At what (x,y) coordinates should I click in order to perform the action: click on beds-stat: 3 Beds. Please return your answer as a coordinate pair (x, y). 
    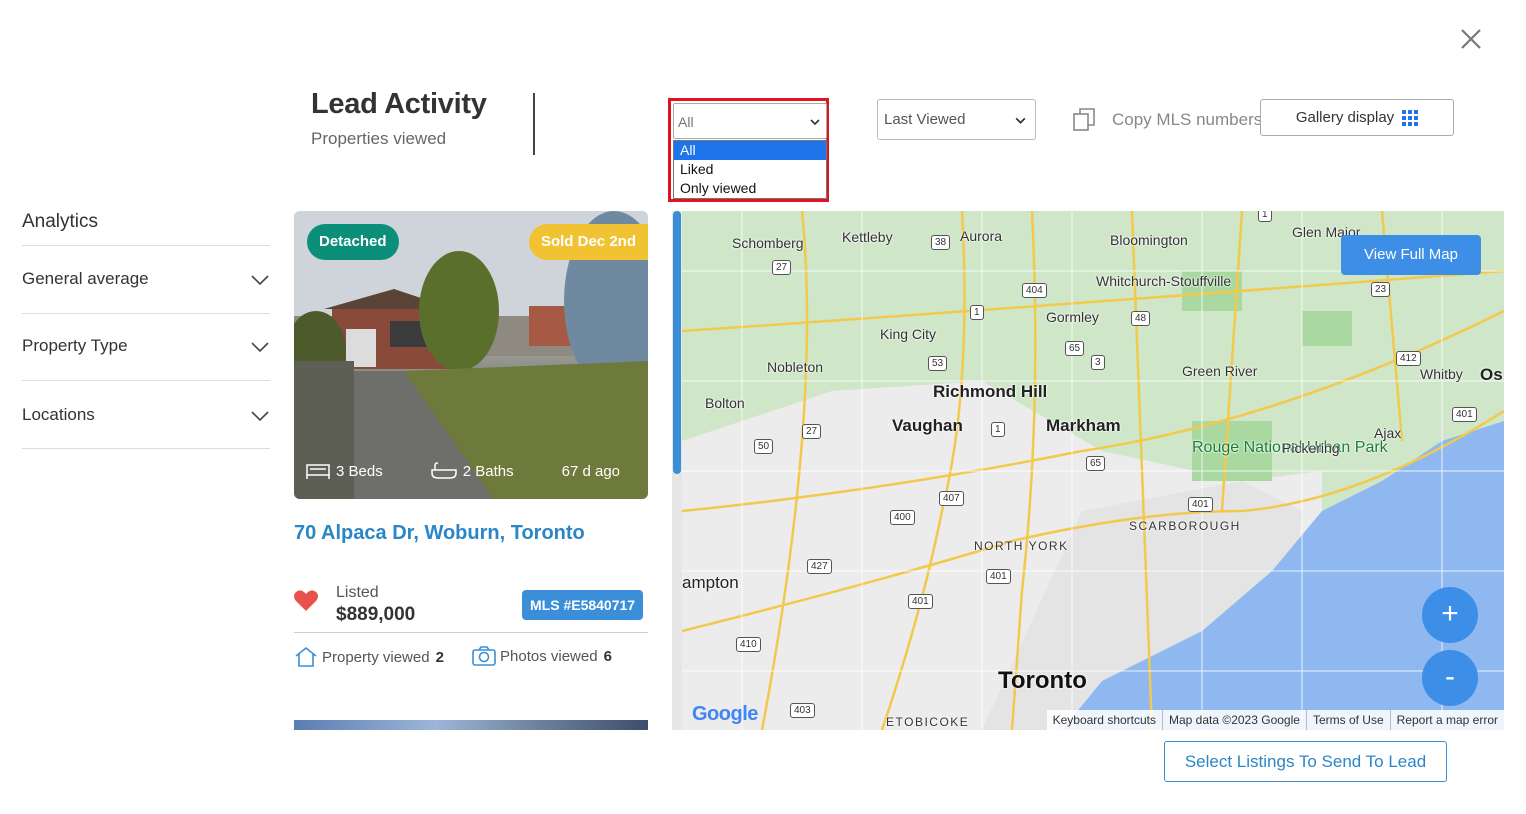
    Looking at the image, I should click on (344, 471).